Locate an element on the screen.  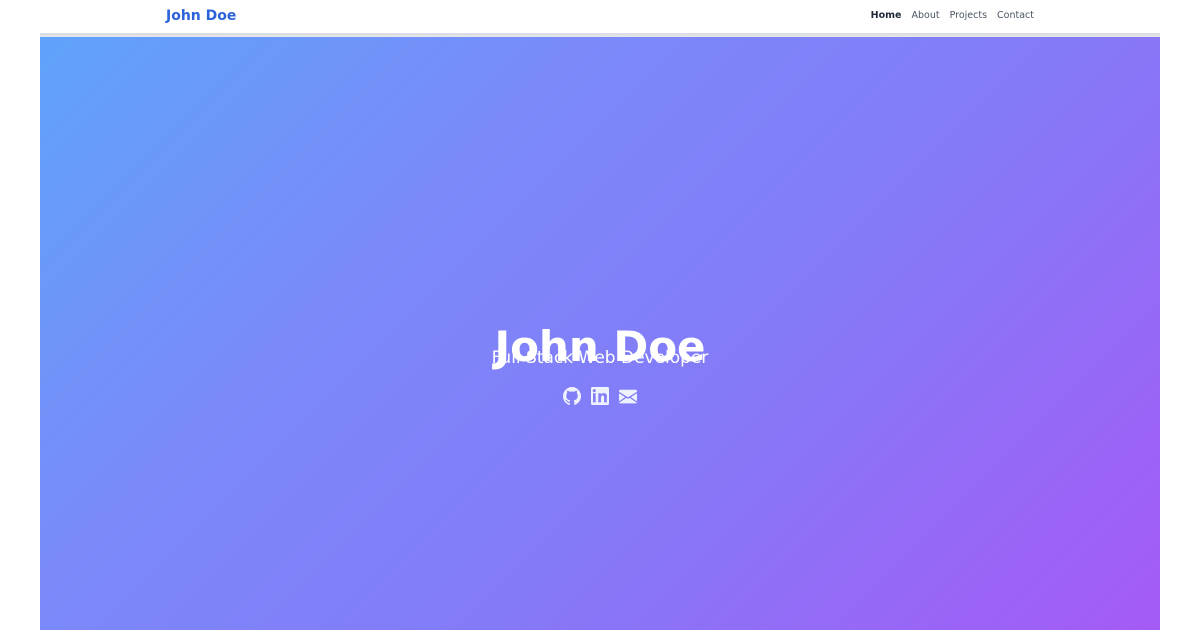
github-link is located at coordinates (572, 398).